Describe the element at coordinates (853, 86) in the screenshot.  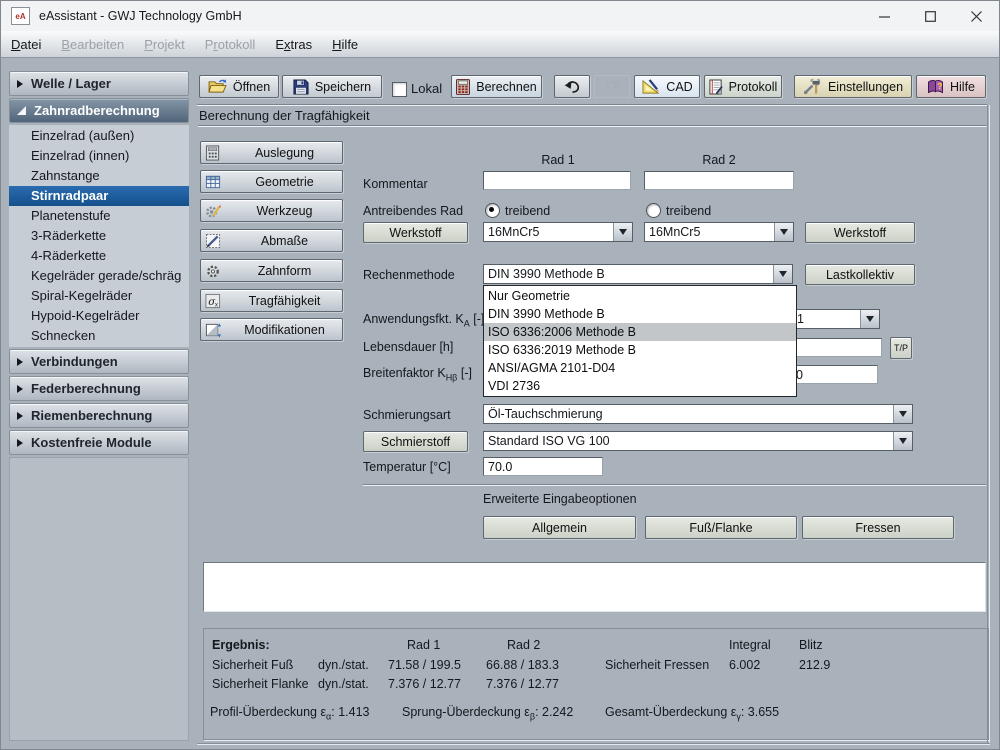
I see `settings-button: Einstellungen` at that location.